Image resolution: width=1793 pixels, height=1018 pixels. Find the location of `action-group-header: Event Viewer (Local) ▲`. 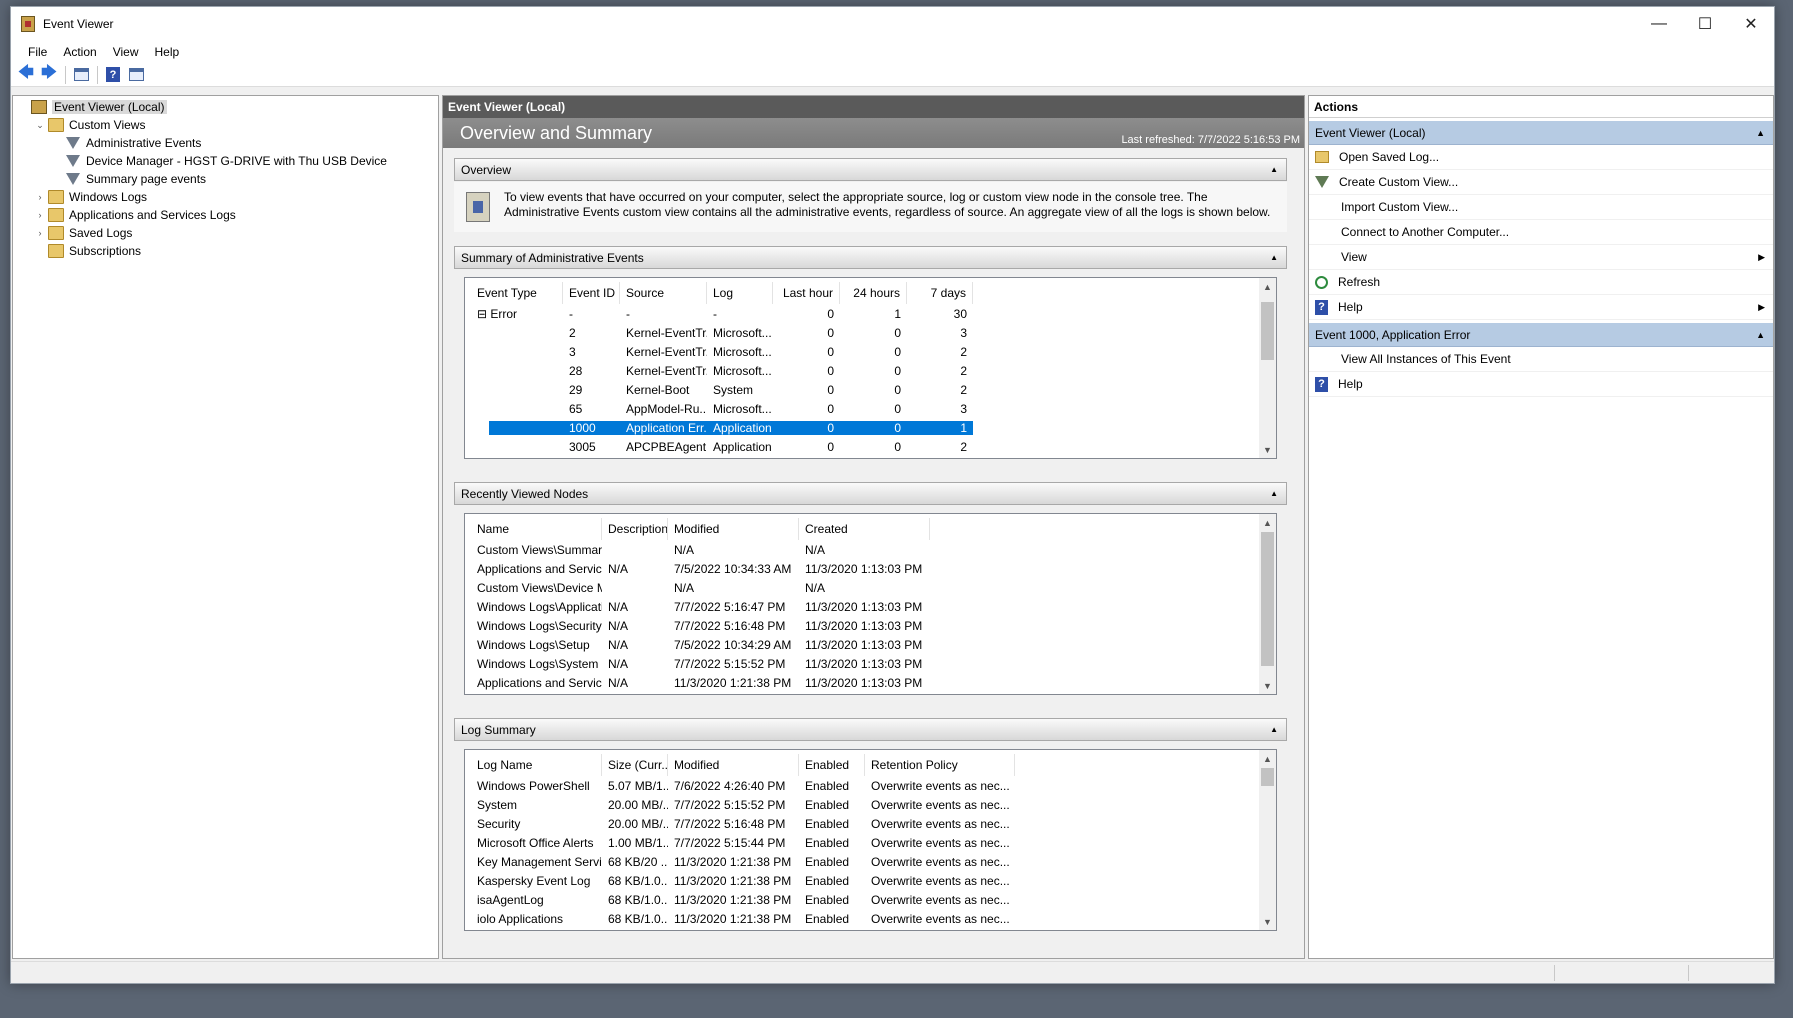

action-group-header: Event Viewer (Local) ▲ is located at coordinates (1541, 133).